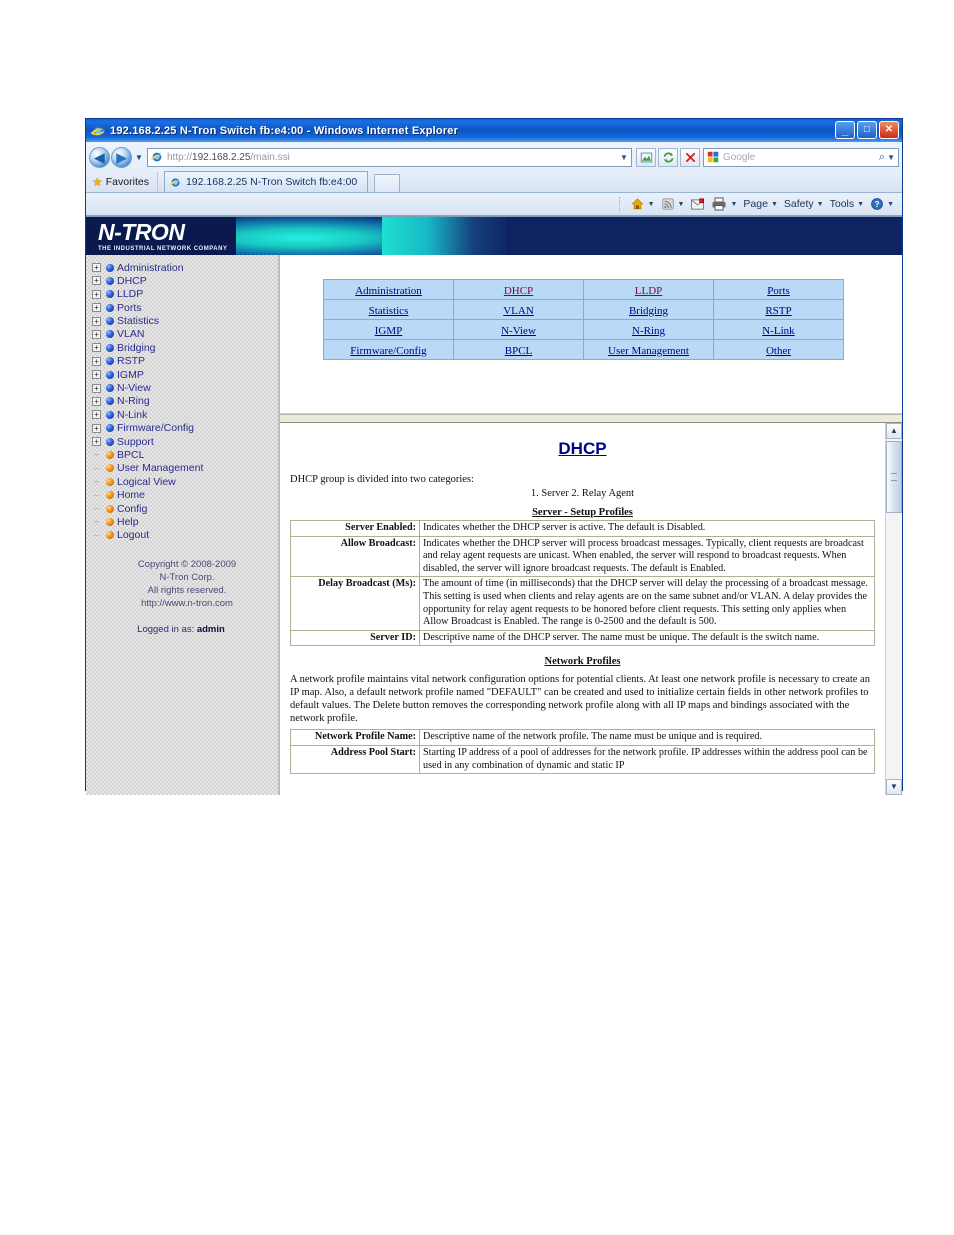 The image size is (954, 1235). I want to click on tree-item-user-management: – User Management, so click(185, 468).